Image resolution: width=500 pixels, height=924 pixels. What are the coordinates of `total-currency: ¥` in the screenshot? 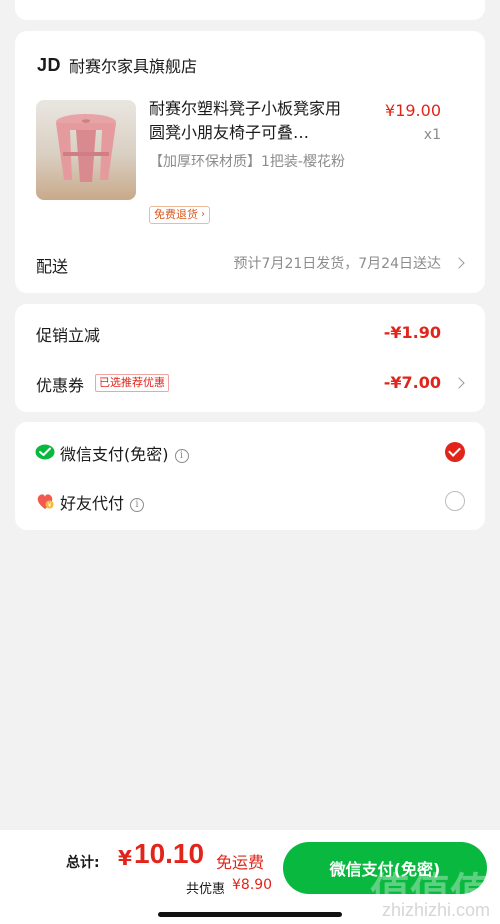 It's located at (125, 858).